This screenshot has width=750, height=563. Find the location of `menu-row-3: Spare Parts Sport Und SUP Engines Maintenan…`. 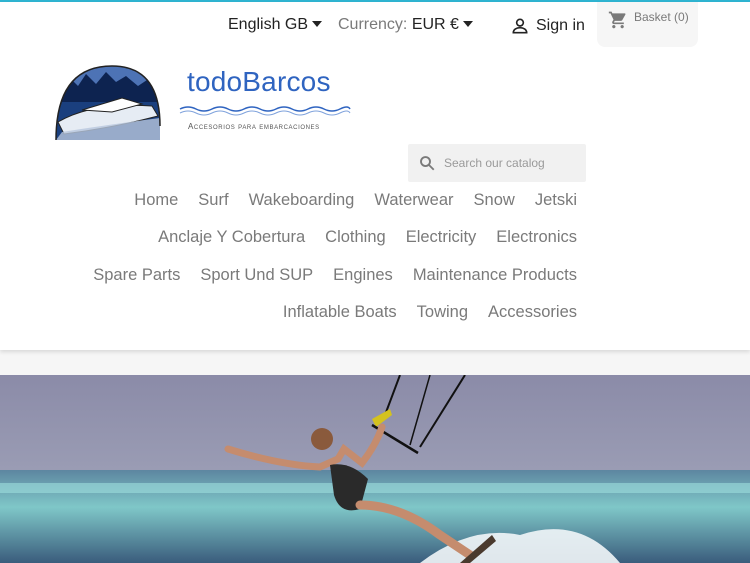

menu-row-3: Spare Parts Sport Und SUP Engines Maintenan… is located at coordinates (297, 275).